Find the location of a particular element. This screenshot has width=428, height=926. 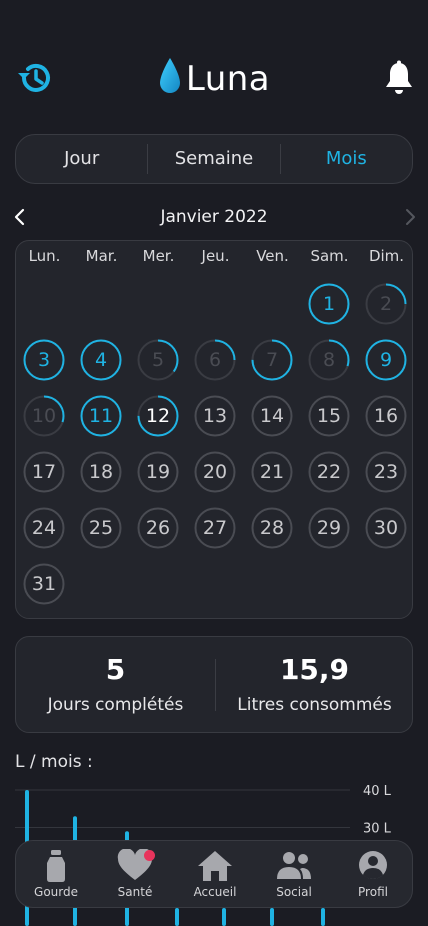

calendar-day: 22 is located at coordinates (329, 472).